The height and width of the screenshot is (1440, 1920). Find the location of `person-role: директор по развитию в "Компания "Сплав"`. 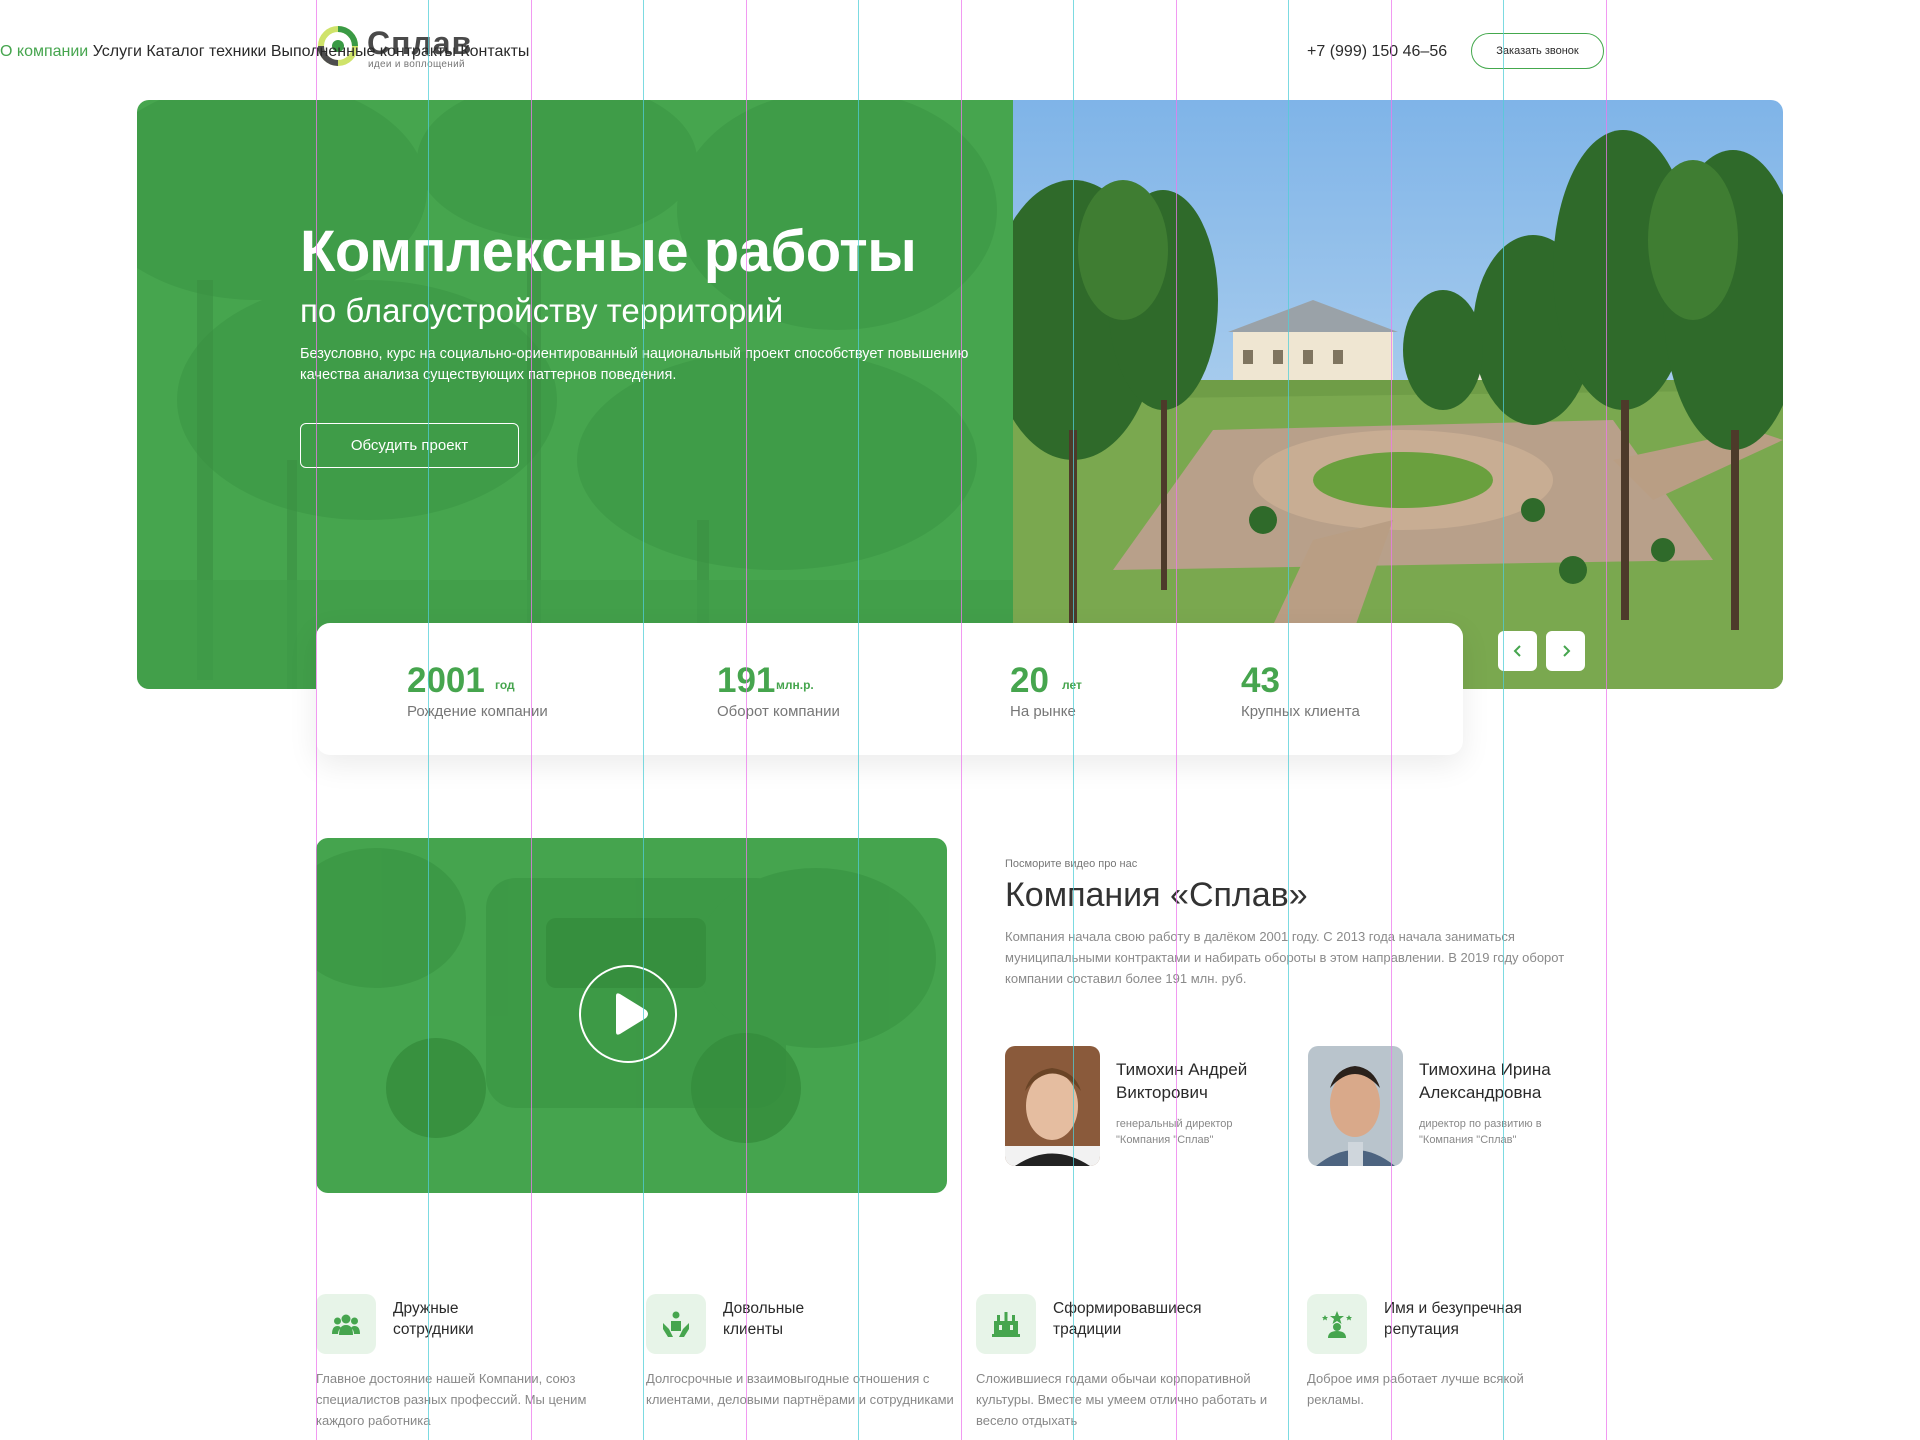

person-role: директор по развитию в "Компания "Сплав" is located at coordinates (1480, 1132).